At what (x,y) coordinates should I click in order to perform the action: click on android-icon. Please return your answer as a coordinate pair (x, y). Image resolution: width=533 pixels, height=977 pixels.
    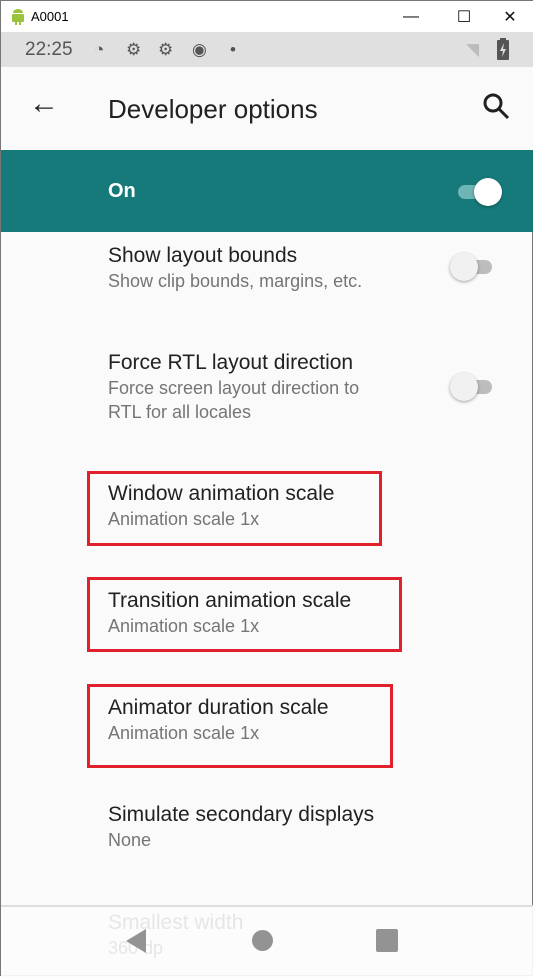
    Looking at the image, I should click on (18, 16).